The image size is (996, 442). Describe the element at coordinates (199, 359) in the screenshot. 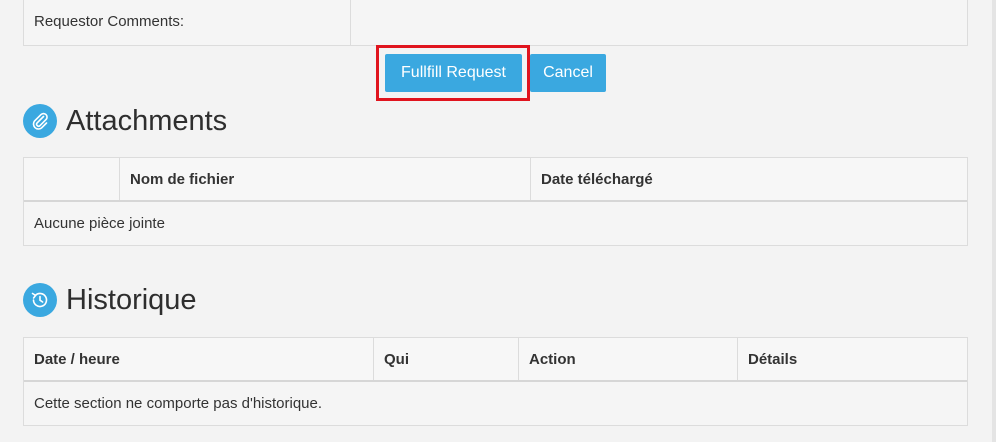

I see `history-col-datetime: Date / heure` at that location.